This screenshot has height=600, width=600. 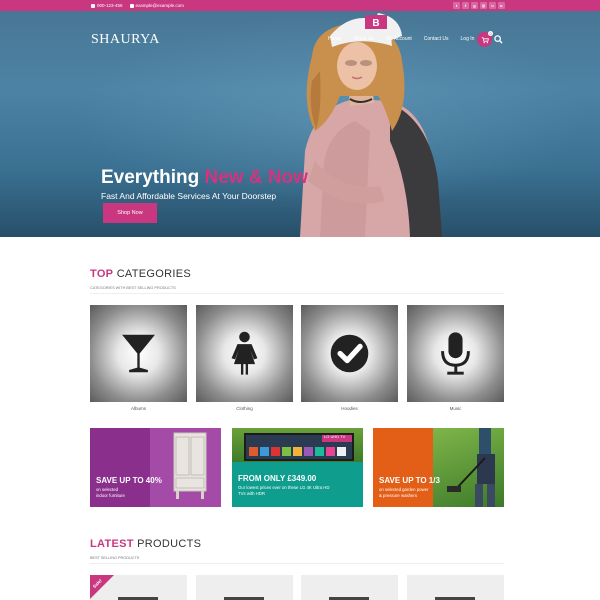 What do you see at coordinates (112, 544) in the screenshot?
I see `products-title-accent: LATEST` at bounding box center [112, 544].